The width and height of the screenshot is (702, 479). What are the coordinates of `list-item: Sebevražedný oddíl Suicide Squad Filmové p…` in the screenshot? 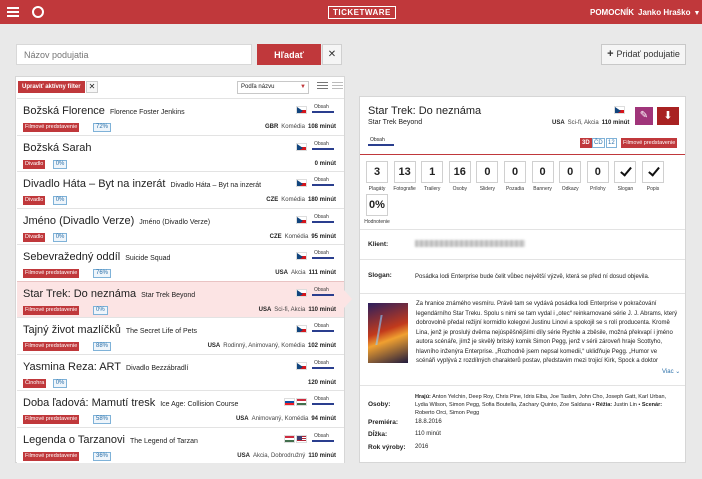 It's located at (180, 262).